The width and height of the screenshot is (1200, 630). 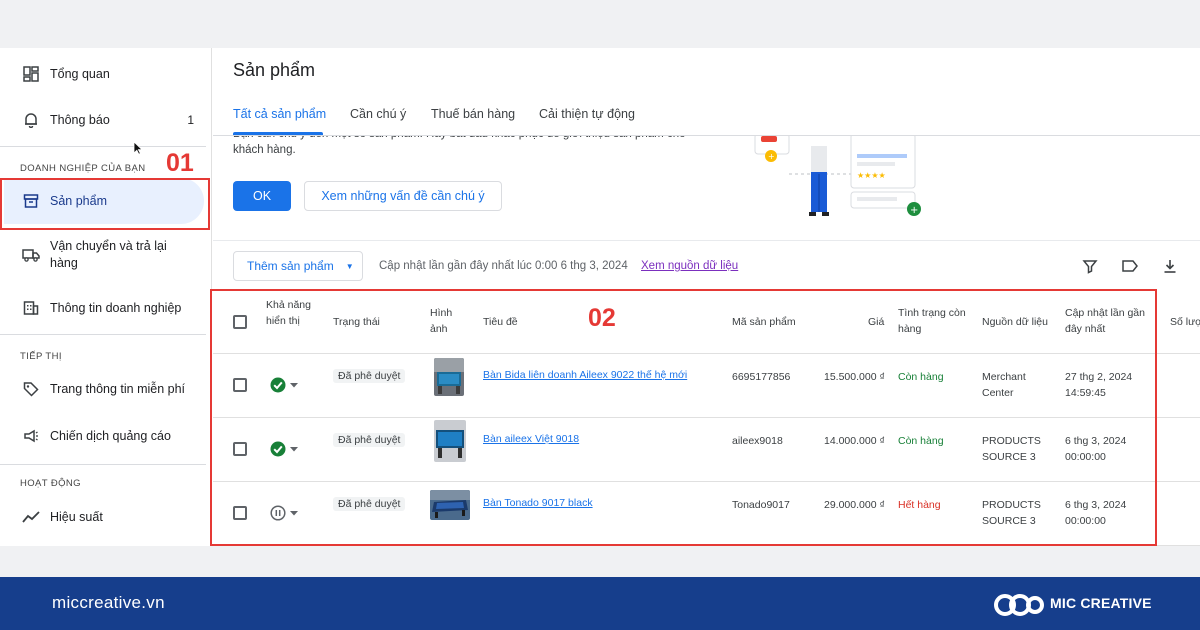 What do you see at coordinates (349, 266) in the screenshot?
I see `caret-down-icon: ▼` at bounding box center [349, 266].